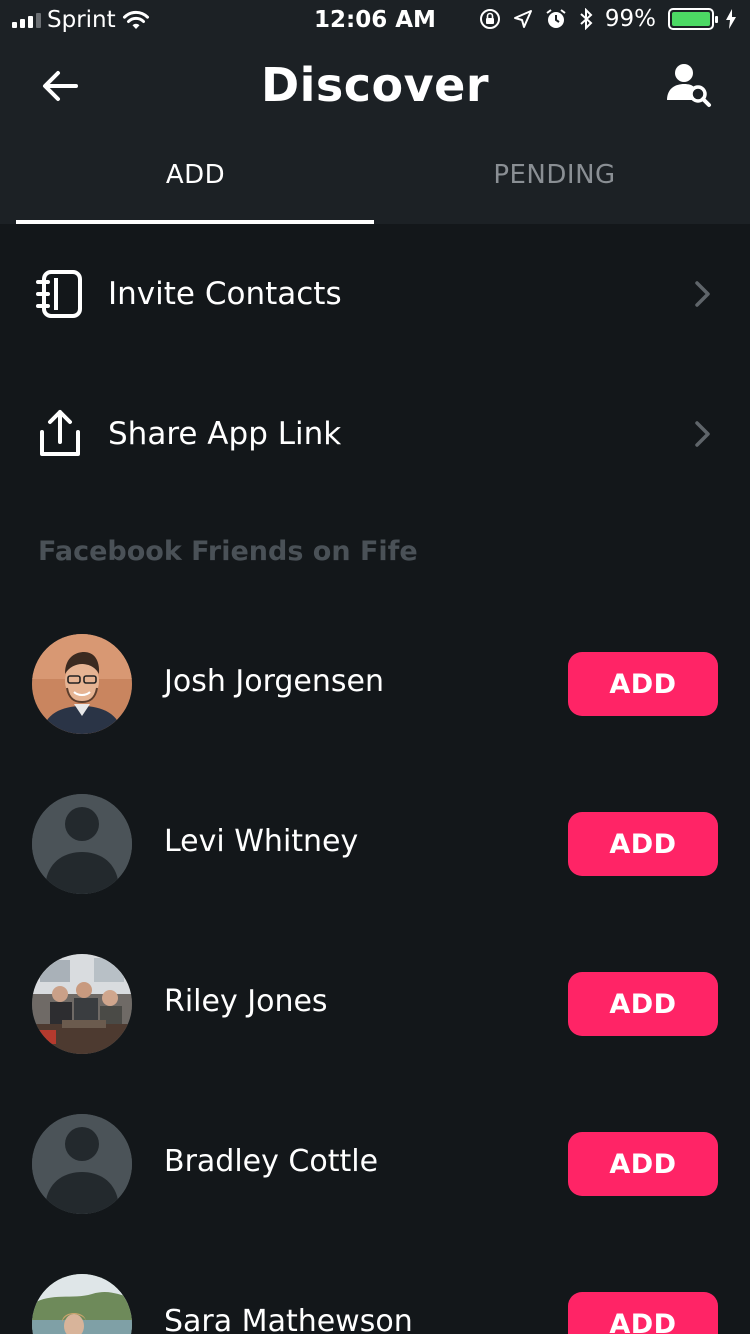 The height and width of the screenshot is (1334, 750). I want to click on battery-icon, so click(693, 19).